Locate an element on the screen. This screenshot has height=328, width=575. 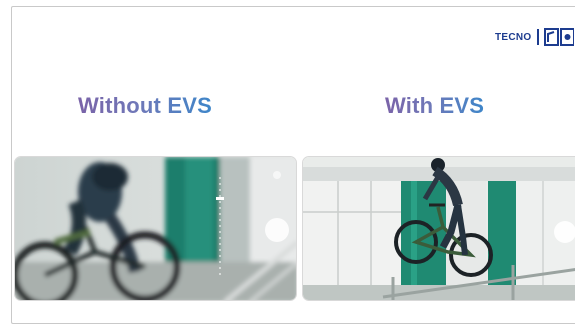
brand-divider is located at coordinates (537, 37).